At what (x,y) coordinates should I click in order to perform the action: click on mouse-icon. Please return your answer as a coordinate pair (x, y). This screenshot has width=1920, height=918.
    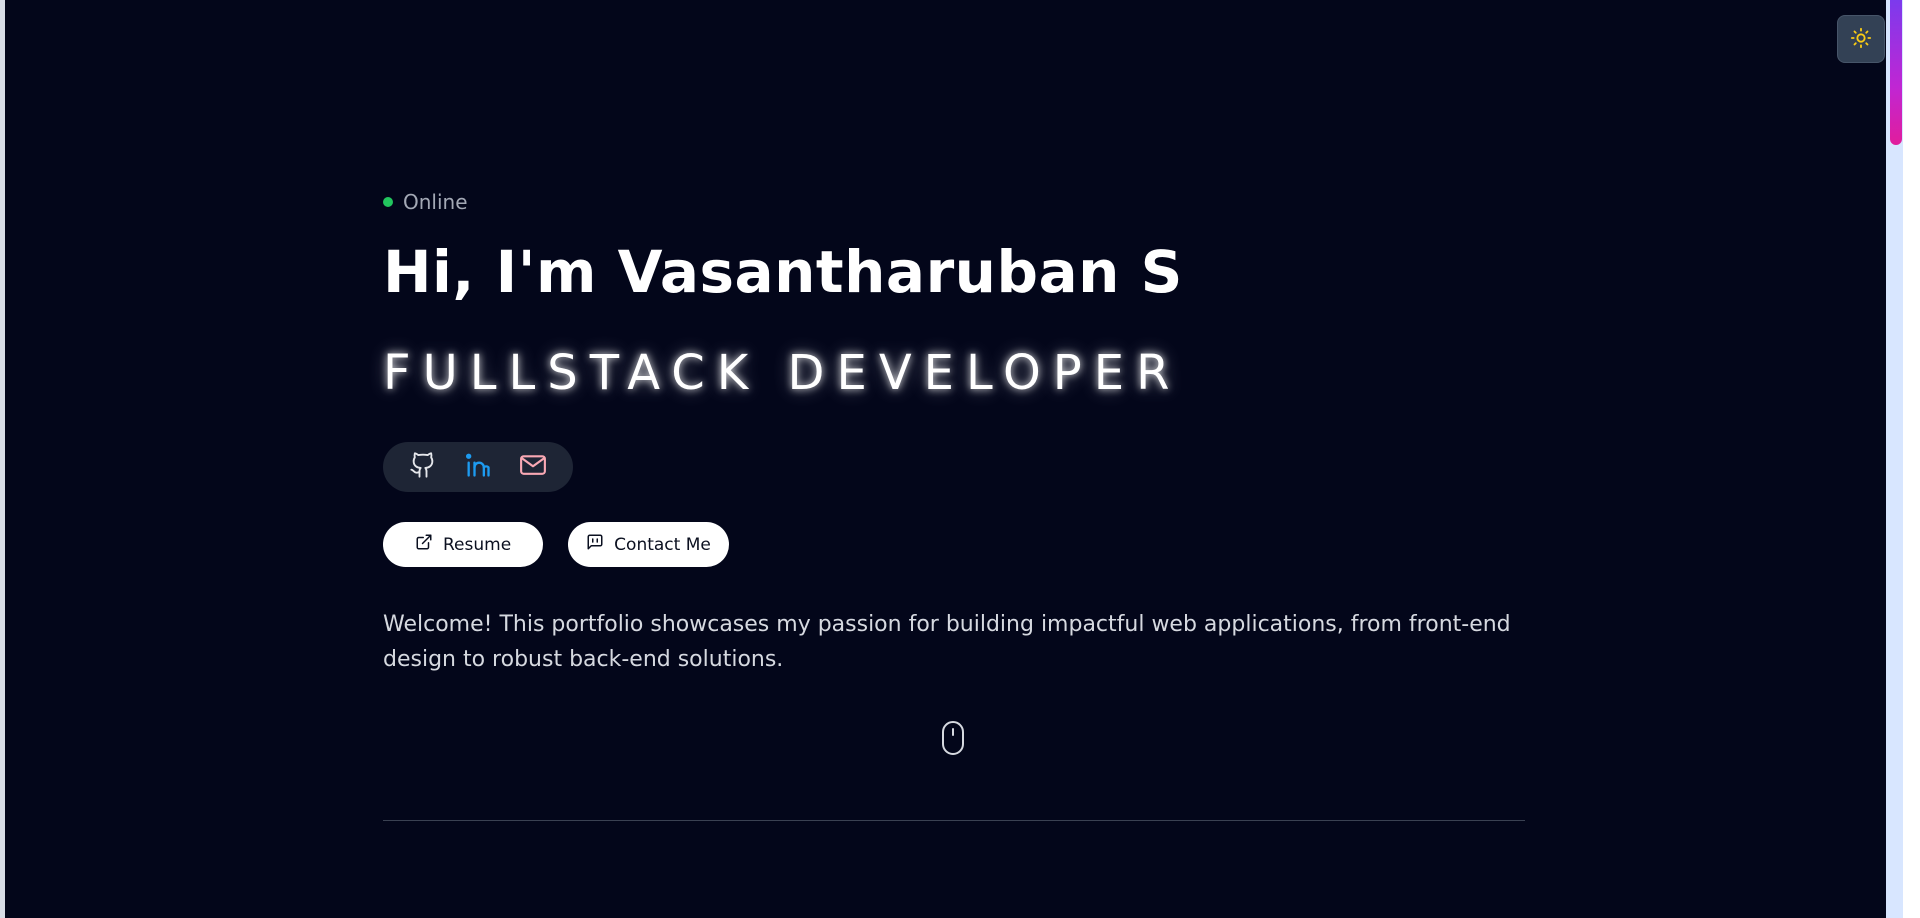
    Looking at the image, I should click on (953, 740).